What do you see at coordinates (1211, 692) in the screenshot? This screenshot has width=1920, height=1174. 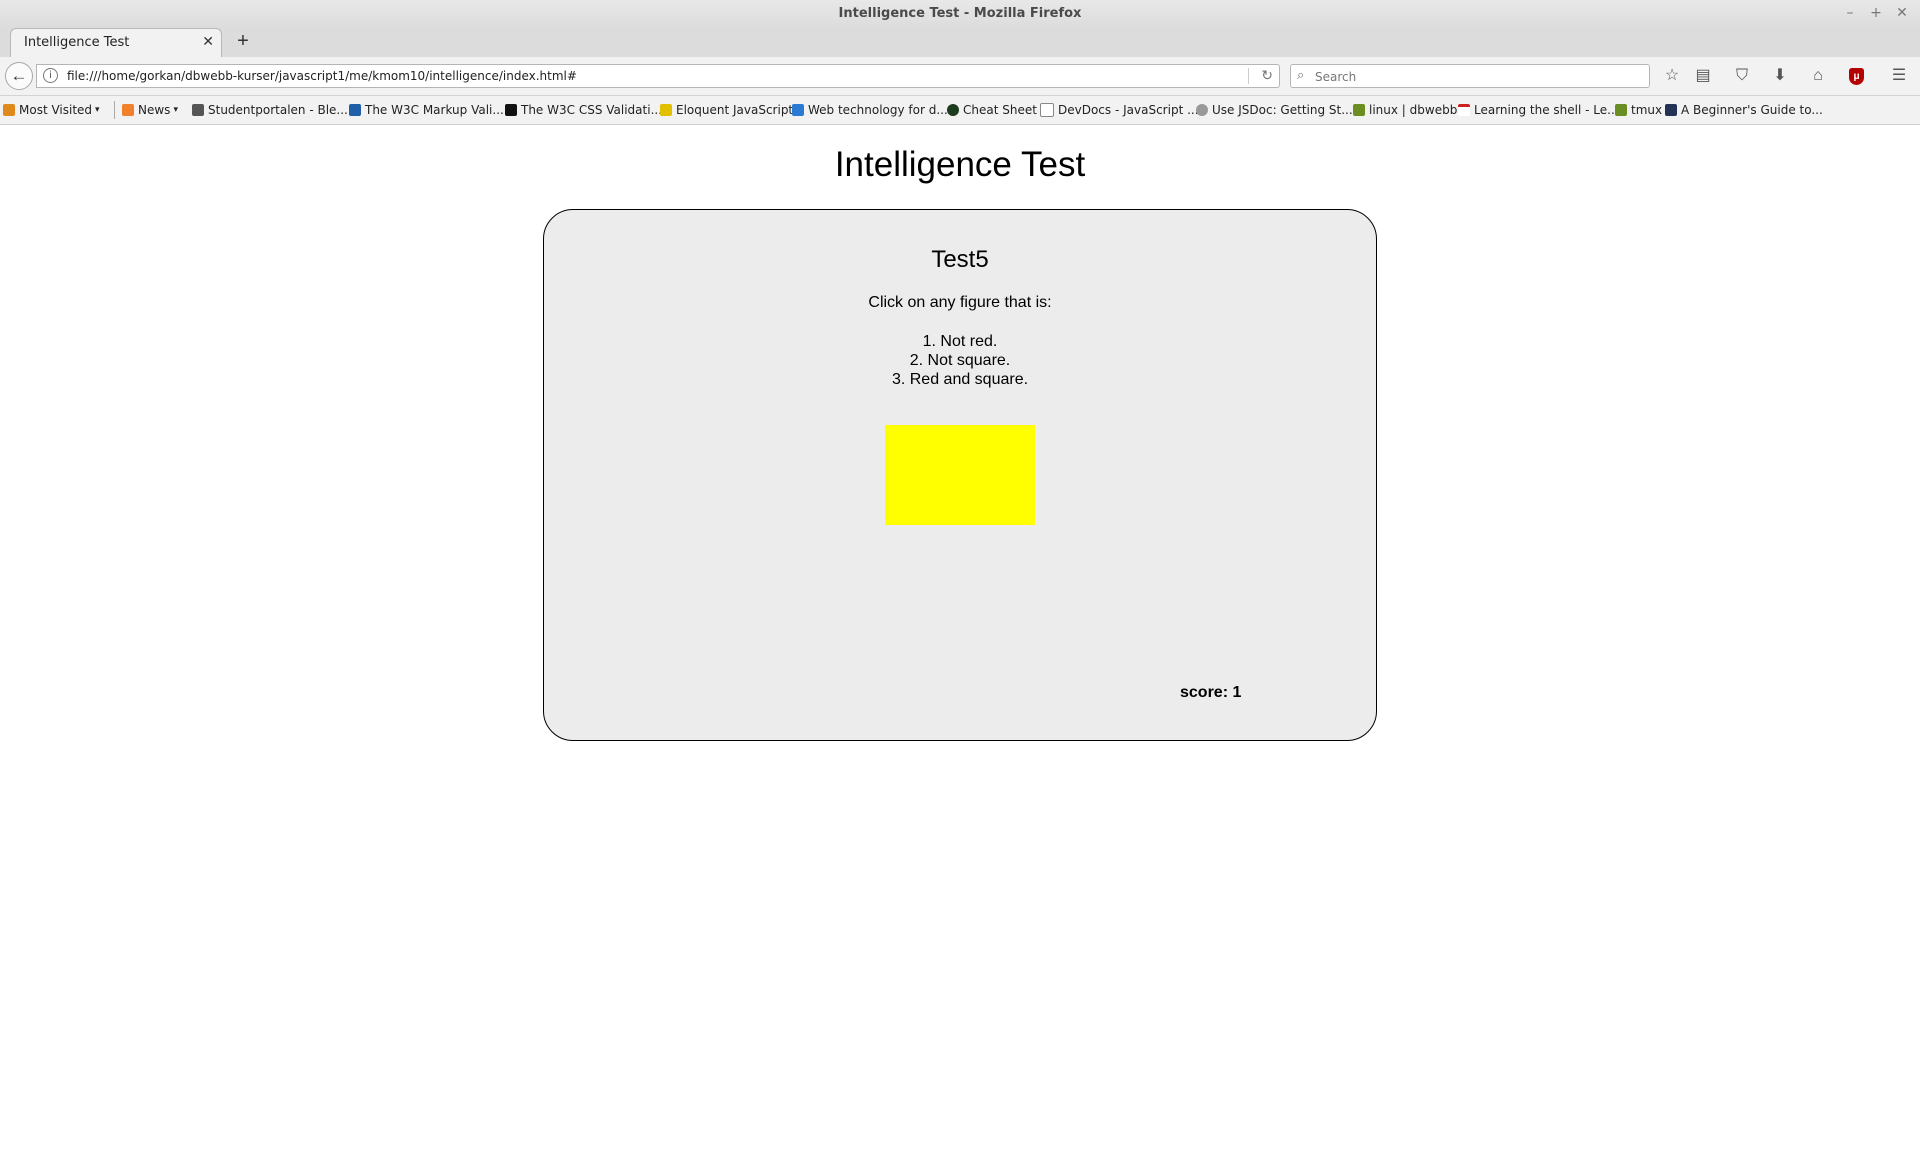 I see `score-text: score: 1` at bounding box center [1211, 692].